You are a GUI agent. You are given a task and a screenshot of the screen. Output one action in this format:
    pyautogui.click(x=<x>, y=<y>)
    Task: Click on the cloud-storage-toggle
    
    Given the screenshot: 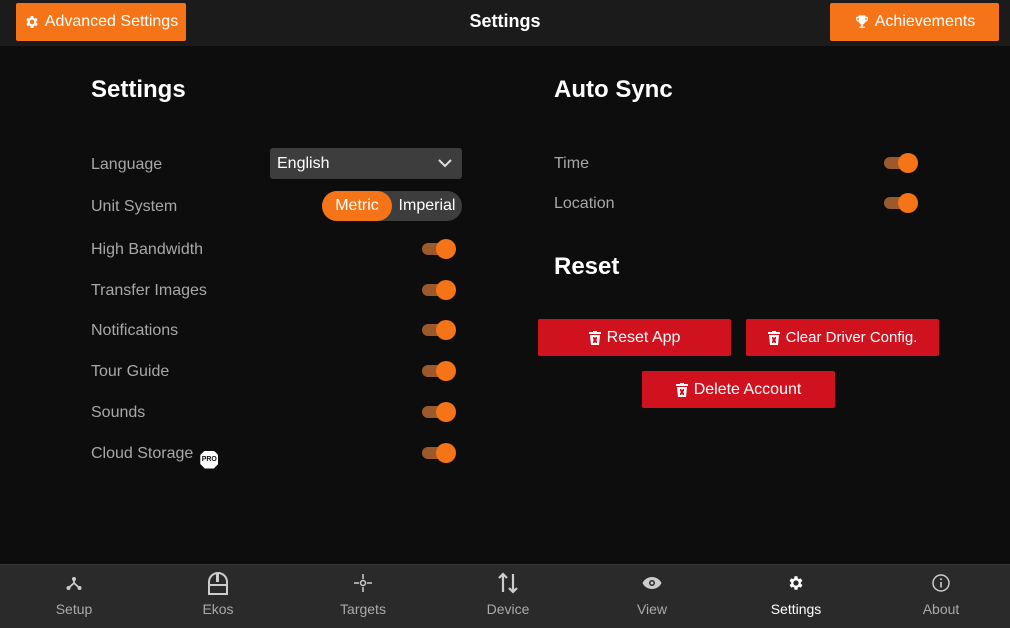 What is the action you would take?
    pyautogui.click(x=439, y=453)
    